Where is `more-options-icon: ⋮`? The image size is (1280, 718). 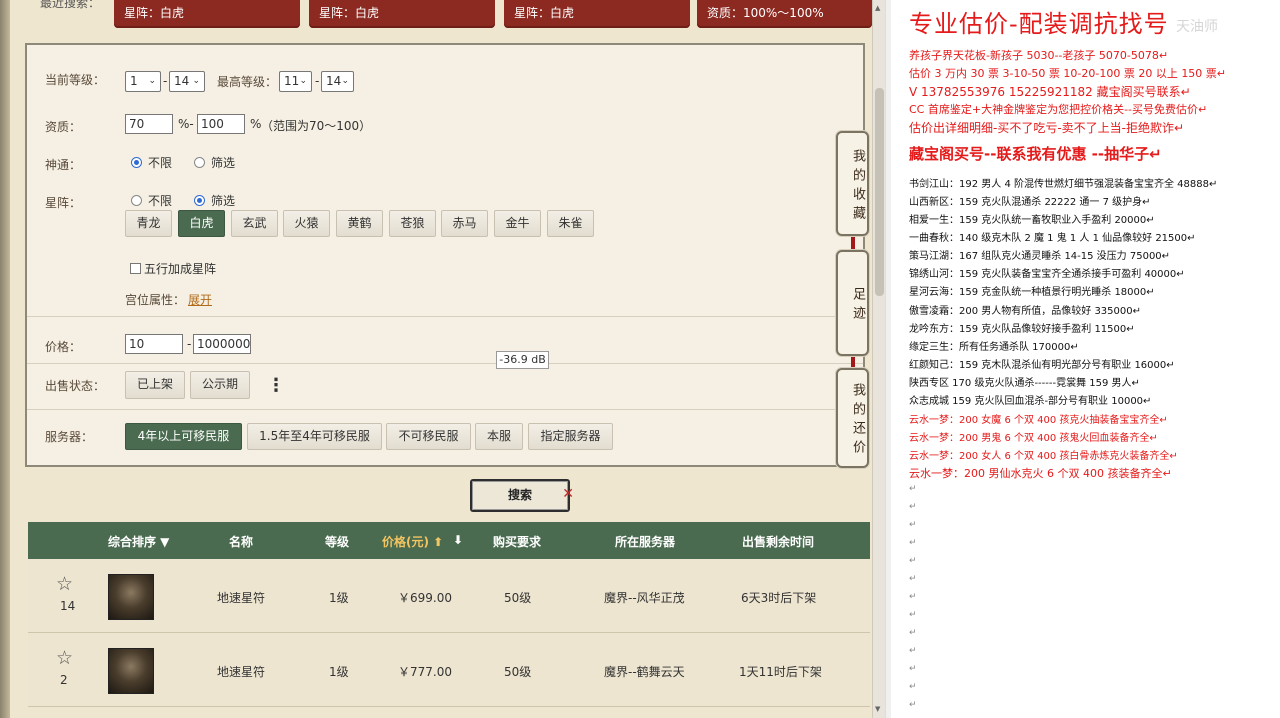
more-options-icon: ⋮ is located at coordinates (276, 385).